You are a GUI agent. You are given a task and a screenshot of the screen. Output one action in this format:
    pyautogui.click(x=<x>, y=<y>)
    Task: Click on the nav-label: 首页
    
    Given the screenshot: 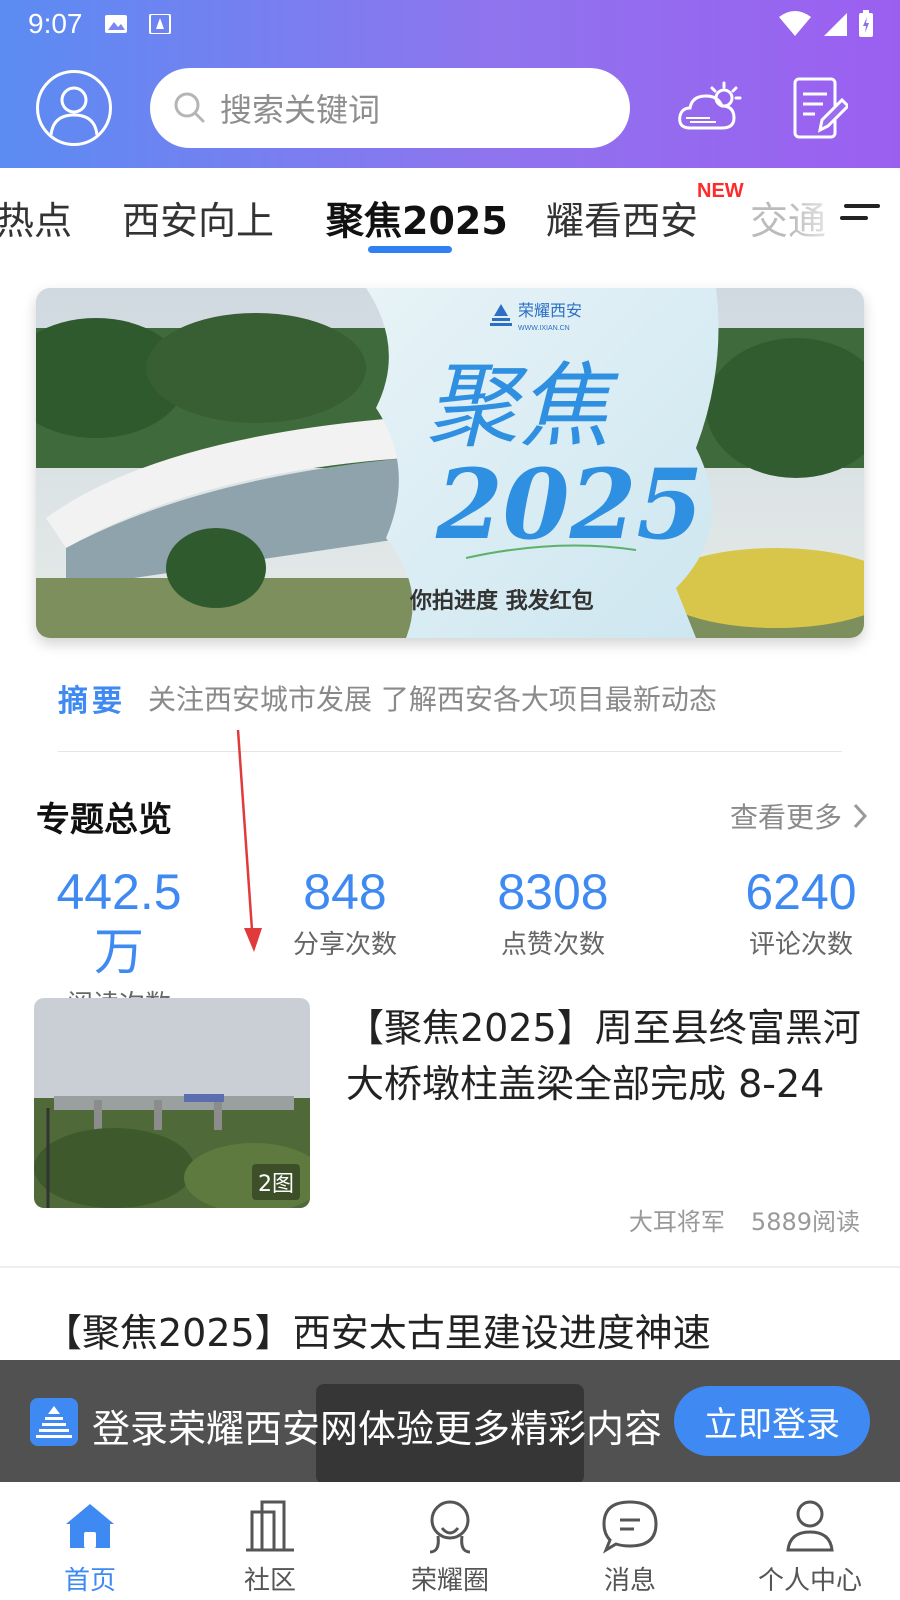 What is the action you would take?
    pyautogui.click(x=89, y=1581)
    